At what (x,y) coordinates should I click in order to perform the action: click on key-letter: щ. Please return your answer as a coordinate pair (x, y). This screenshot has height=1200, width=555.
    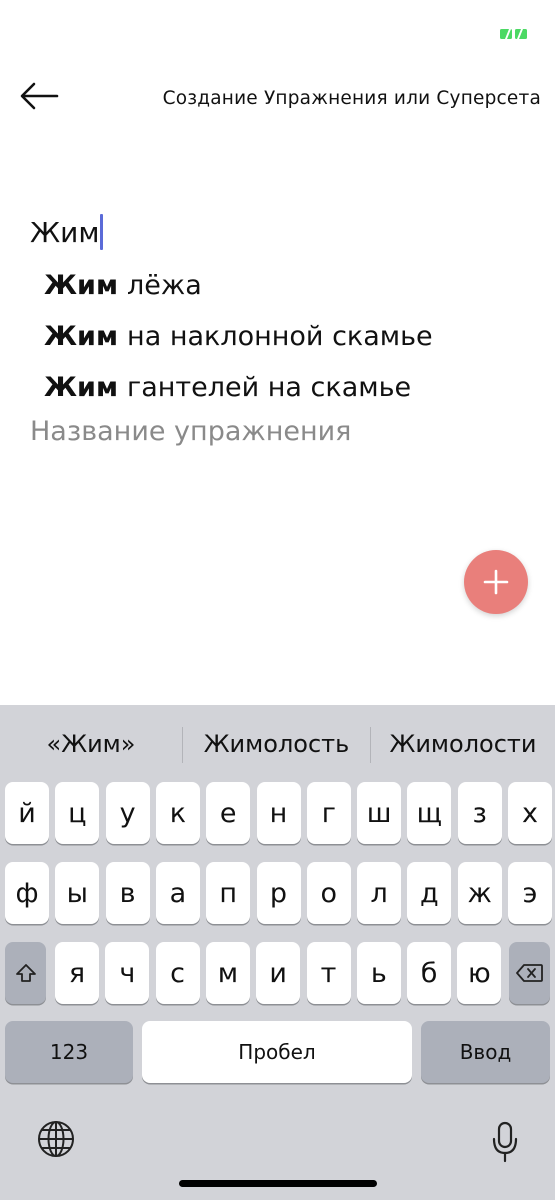
    Looking at the image, I should click on (429, 813).